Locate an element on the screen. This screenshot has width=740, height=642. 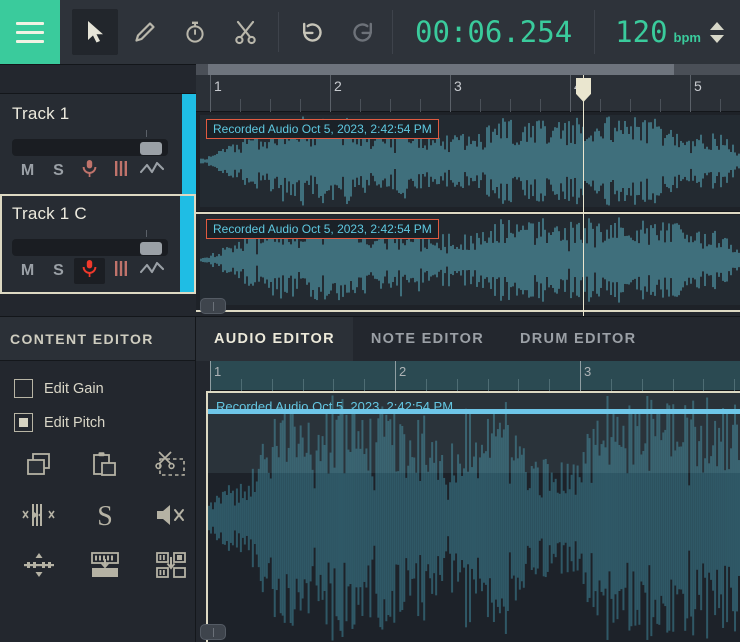
editor-resize-handle is located at coordinates (213, 632).